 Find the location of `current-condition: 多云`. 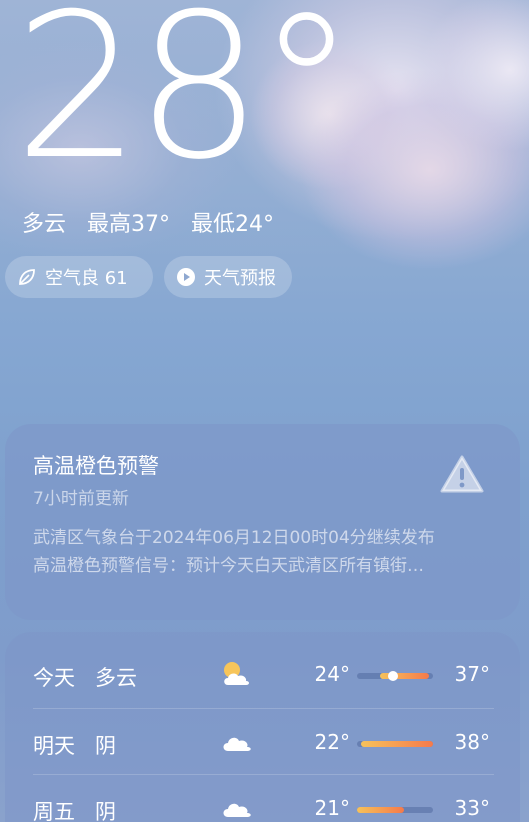

current-condition: 多云 is located at coordinates (44, 224).